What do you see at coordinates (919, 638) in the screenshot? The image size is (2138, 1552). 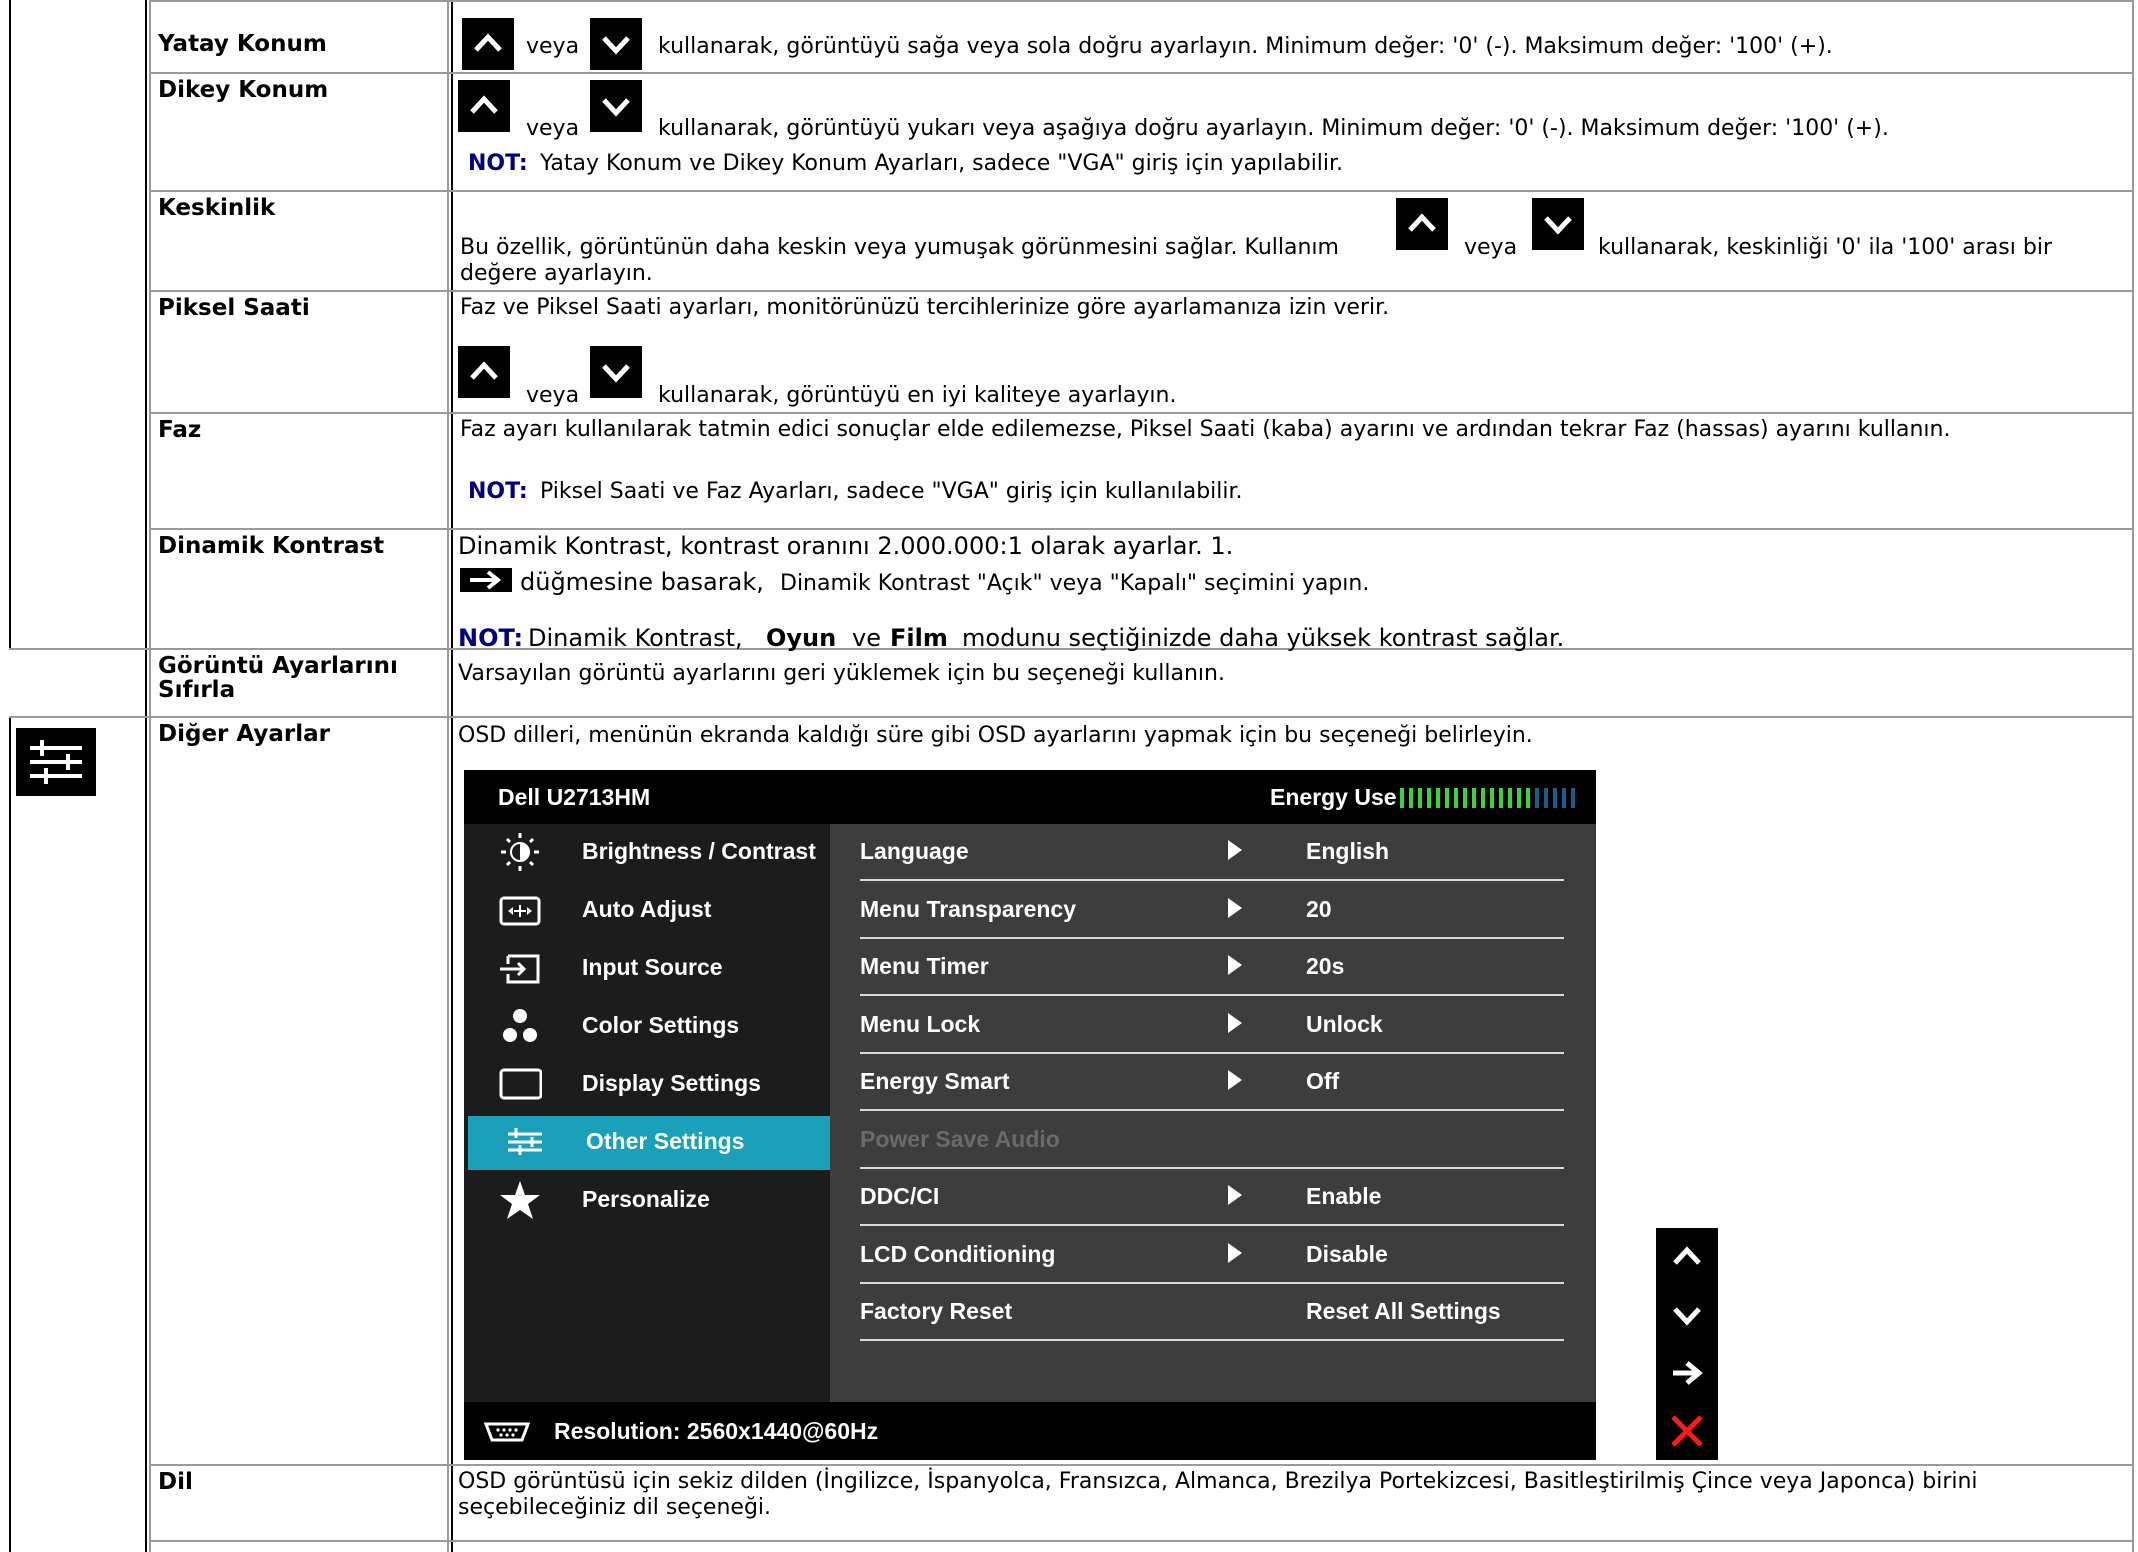 I see `dinamik-note-film: Film` at bounding box center [919, 638].